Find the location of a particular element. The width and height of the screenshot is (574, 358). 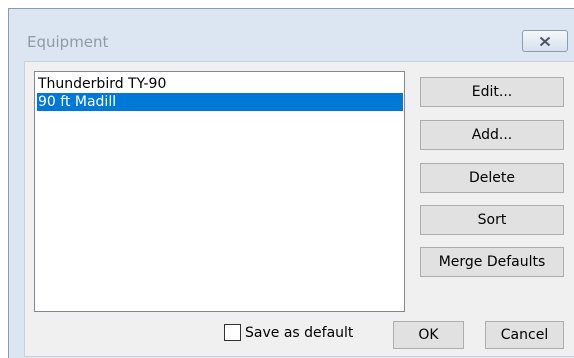

list-item-selected: 90 ft Madill is located at coordinates (220, 102).